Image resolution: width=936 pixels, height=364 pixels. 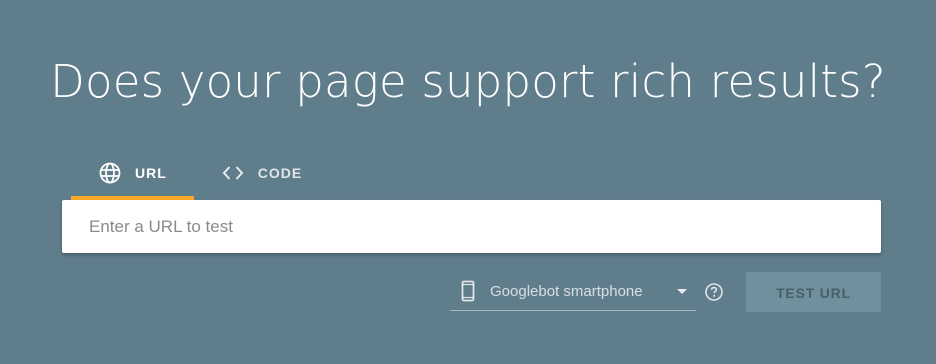 I want to click on page-title: Does your page support rich results?, so click(x=468, y=81).